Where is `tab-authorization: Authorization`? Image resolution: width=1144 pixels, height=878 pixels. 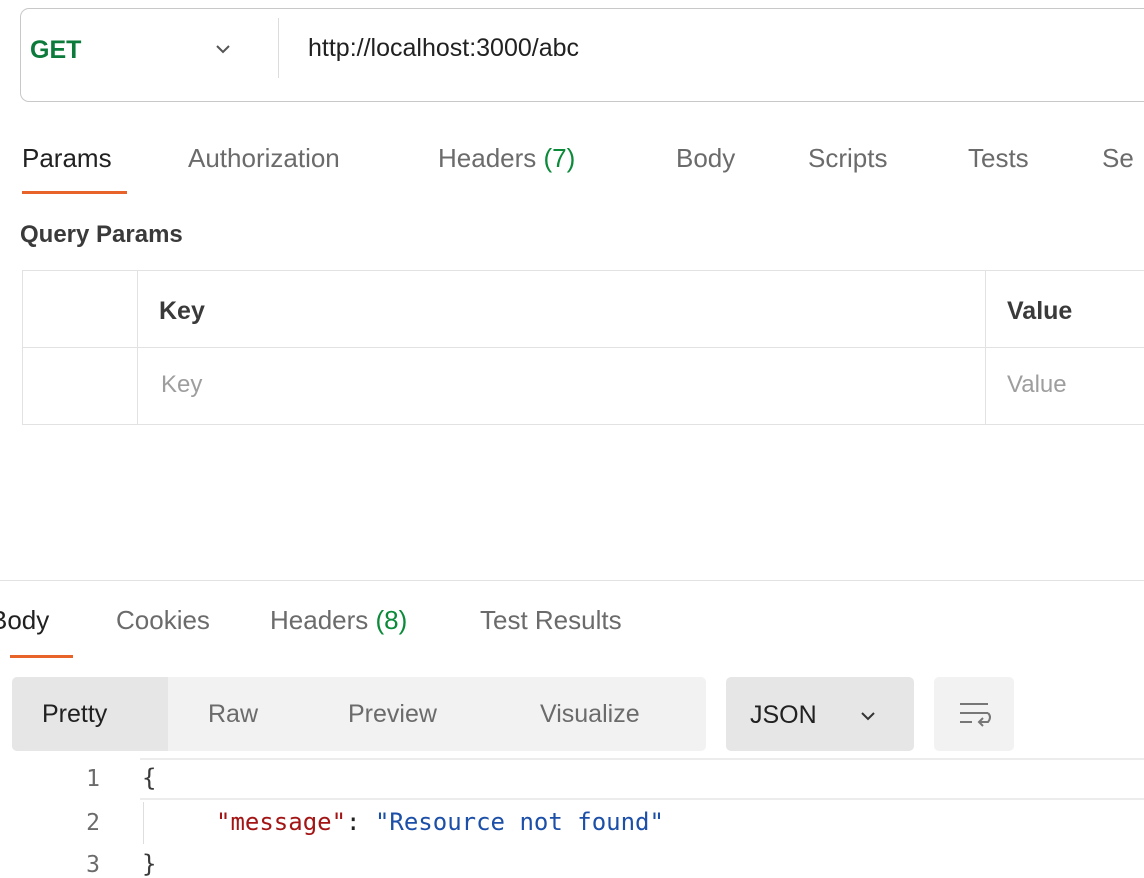 tab-authorization: Authorization is located at coordinates (264, 158).